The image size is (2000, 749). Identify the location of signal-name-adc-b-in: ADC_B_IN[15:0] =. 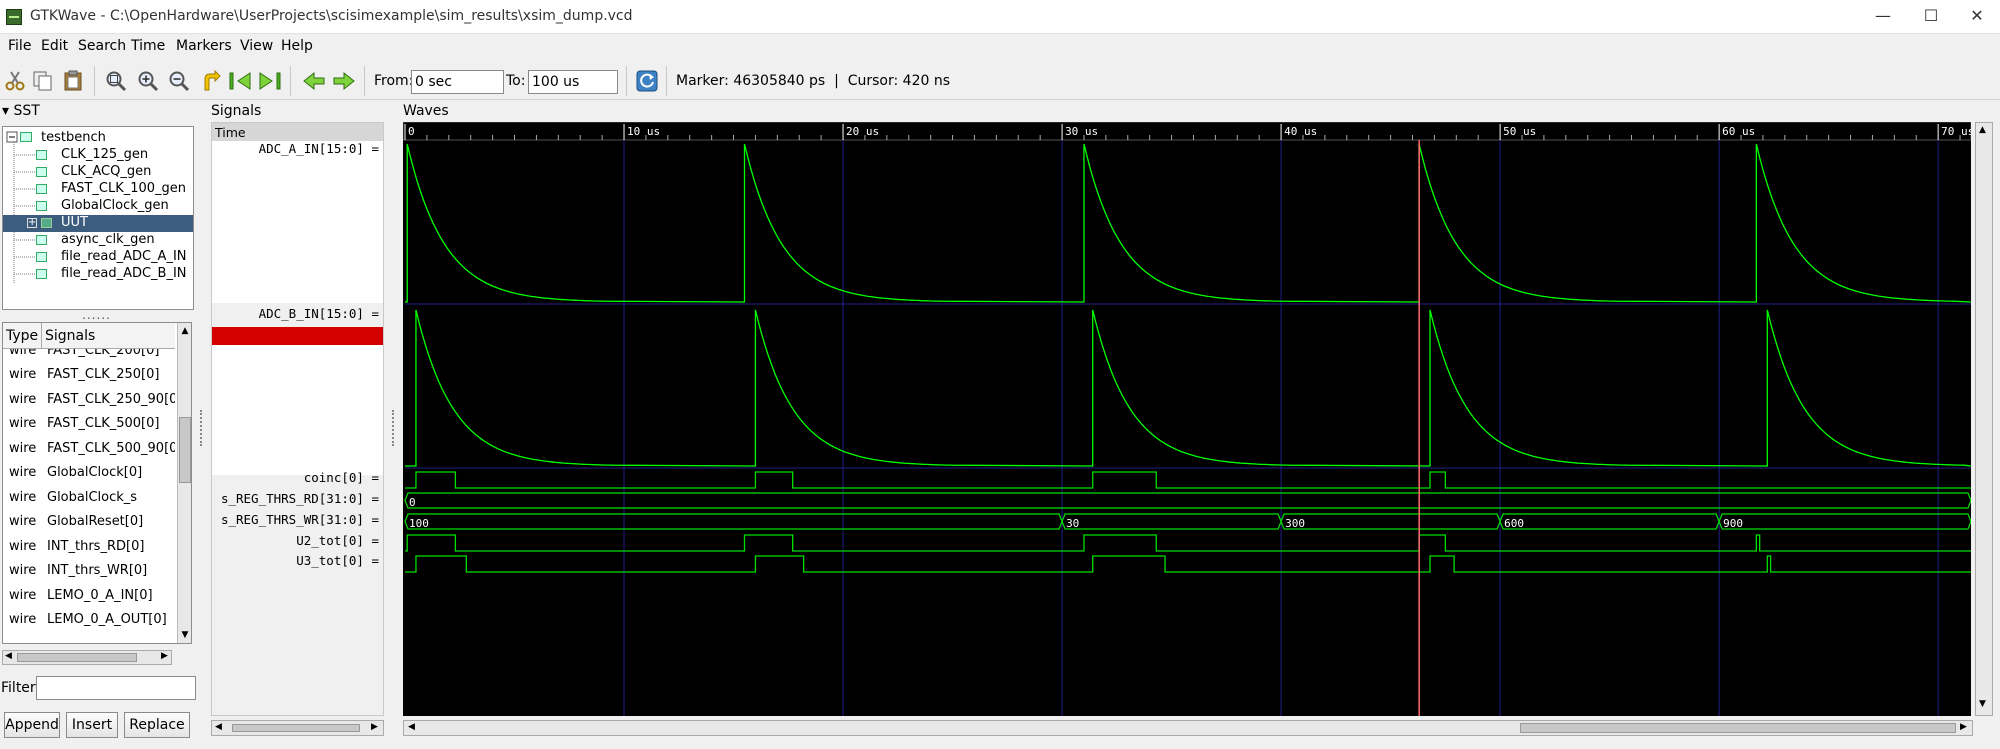
(297, 316).